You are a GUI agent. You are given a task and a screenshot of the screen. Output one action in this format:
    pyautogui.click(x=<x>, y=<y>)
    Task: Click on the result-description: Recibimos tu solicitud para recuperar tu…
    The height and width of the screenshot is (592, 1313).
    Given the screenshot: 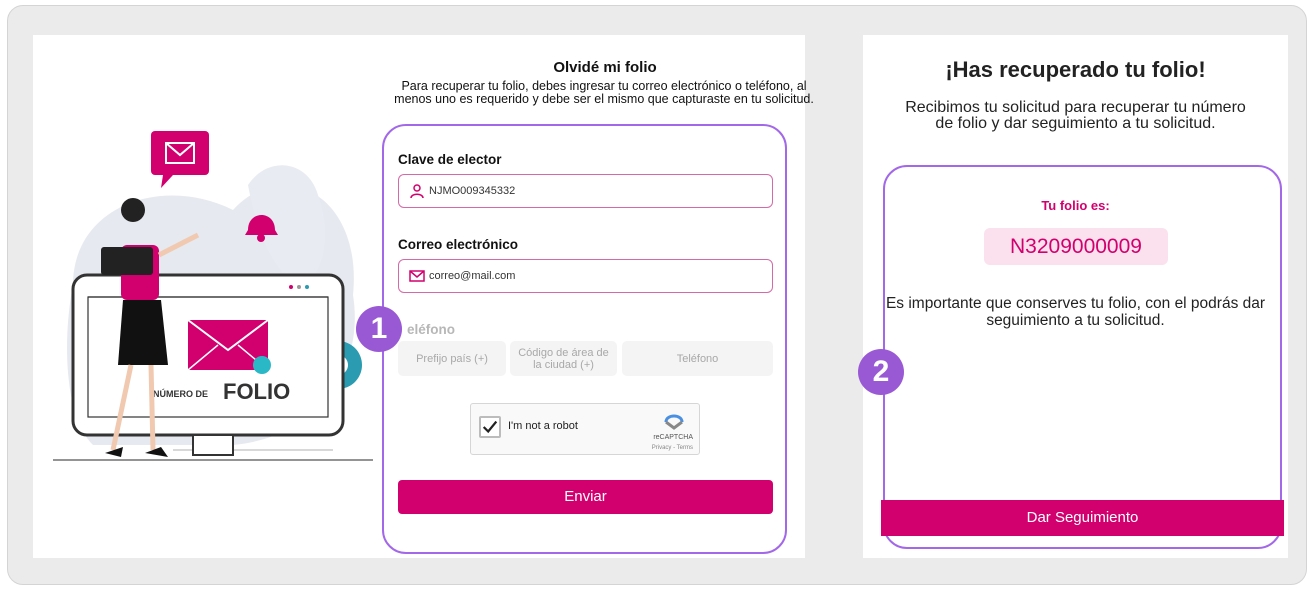 What is the action you would take?
    pyautogui.click(x=1075, y=115)
    